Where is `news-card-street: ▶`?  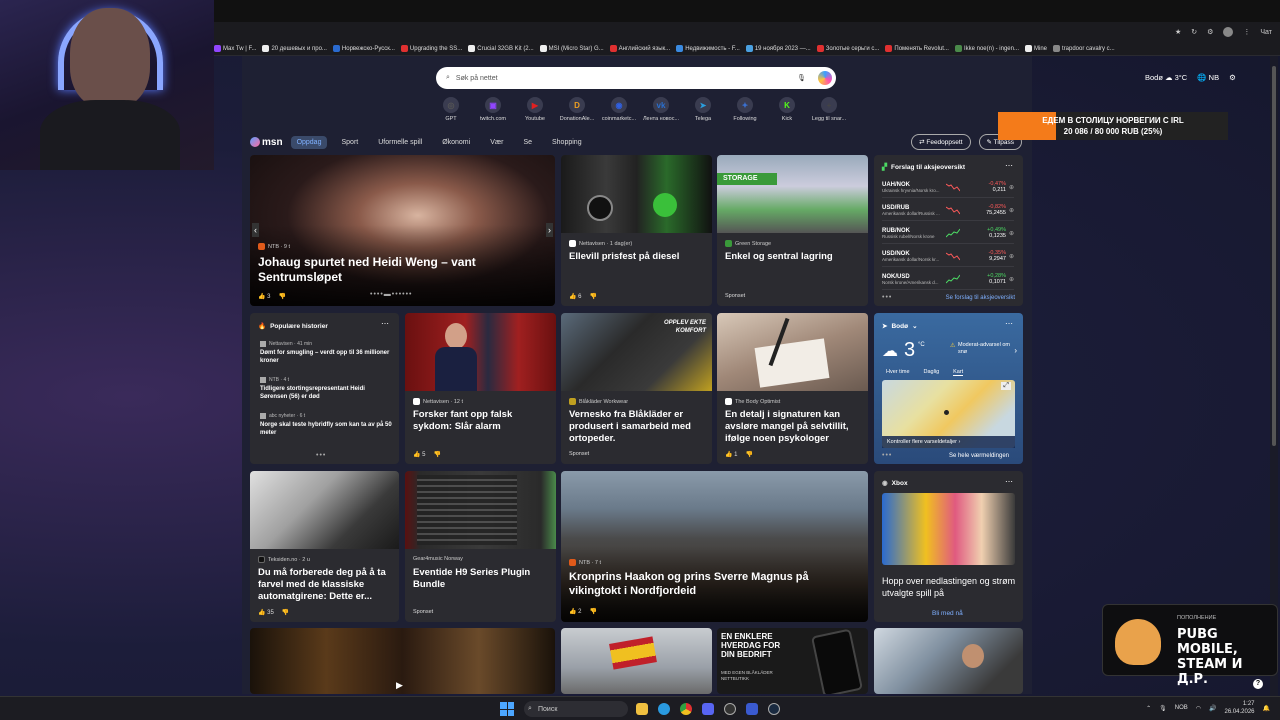
news-card-street: ▶ is located at coordinates (402, 661).